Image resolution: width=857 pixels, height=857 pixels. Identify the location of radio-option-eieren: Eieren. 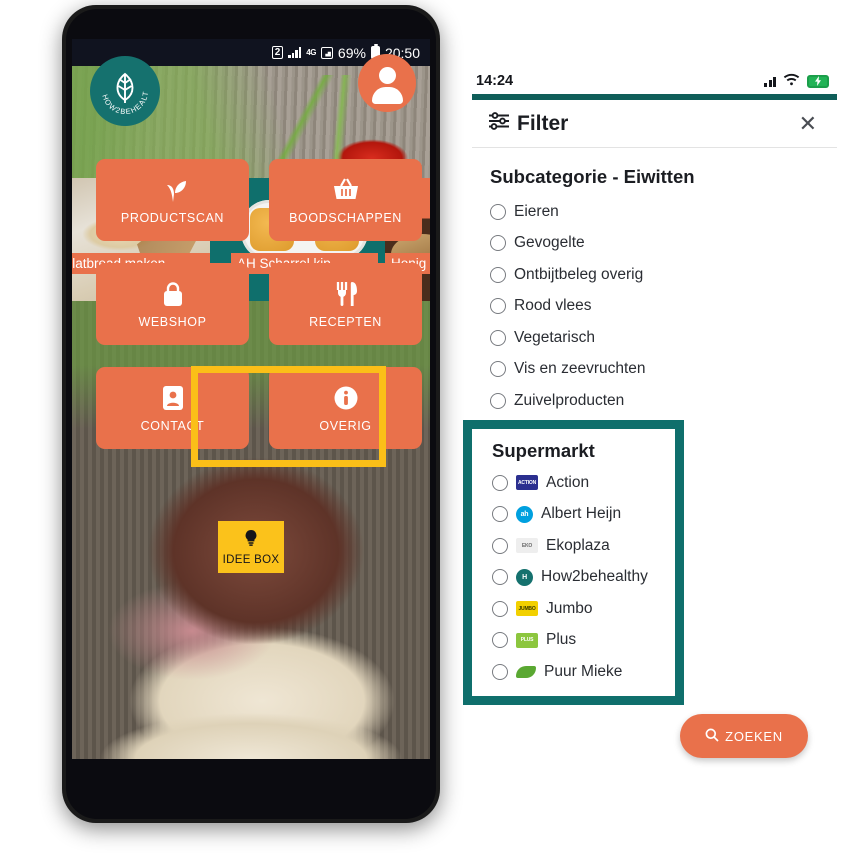
(663, 212).